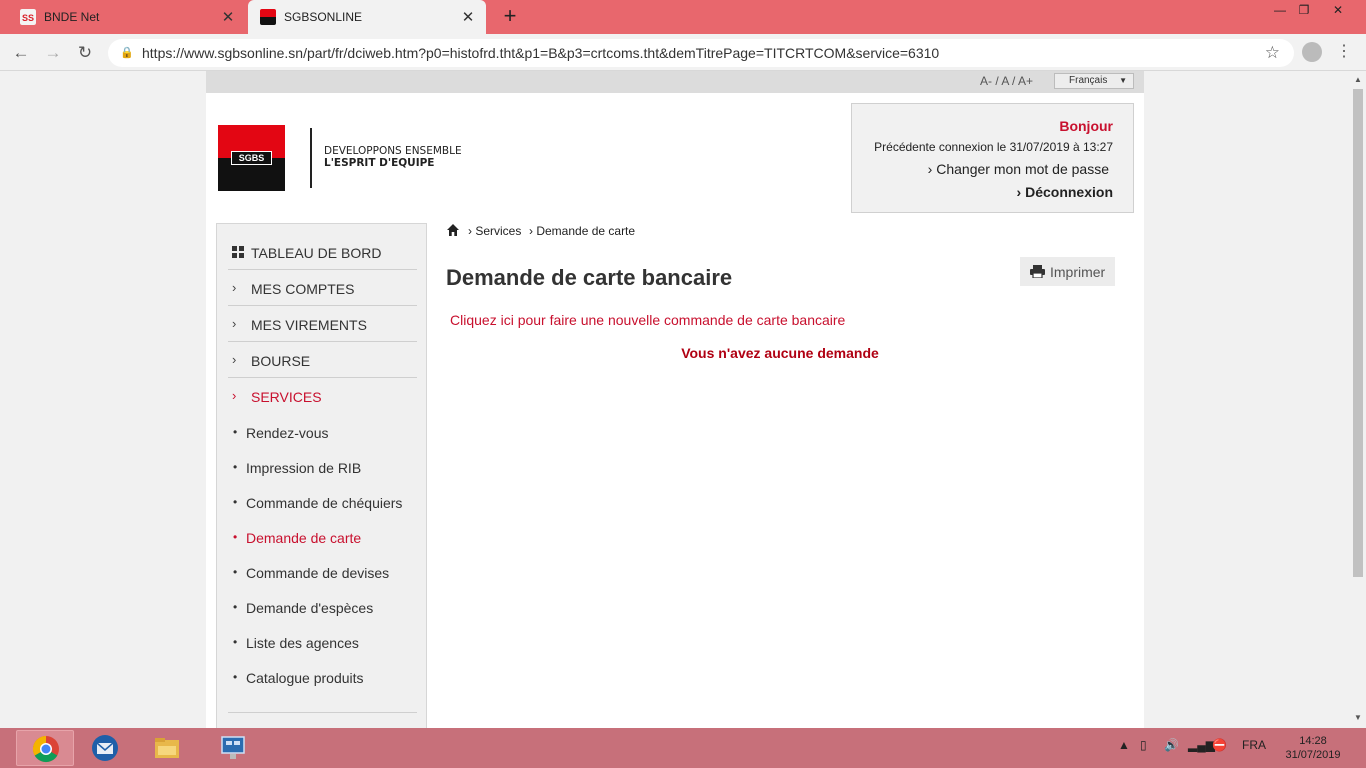 This screenshot has height=768, width=1366. Describe the element at coordinates (1313, 741) in the screenshot. I see `clock-time: 14:28` at that location.